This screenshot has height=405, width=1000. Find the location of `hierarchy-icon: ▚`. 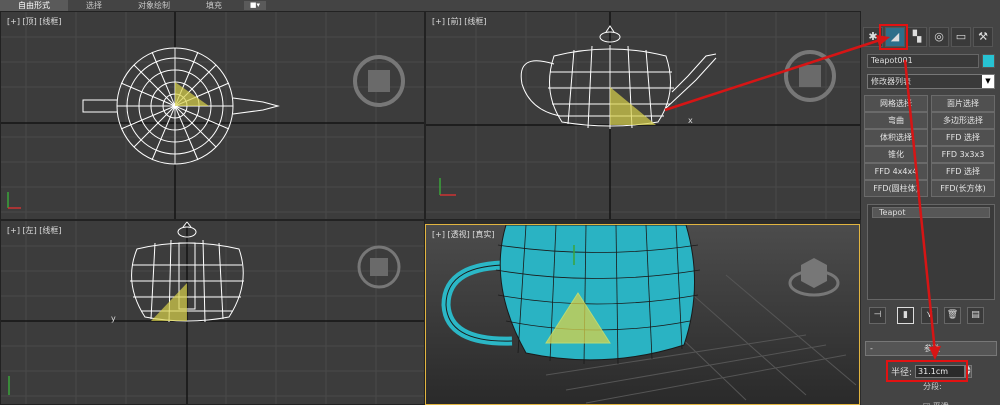

hierarchy-icon: ▚ is located at coordinates (917, 37).